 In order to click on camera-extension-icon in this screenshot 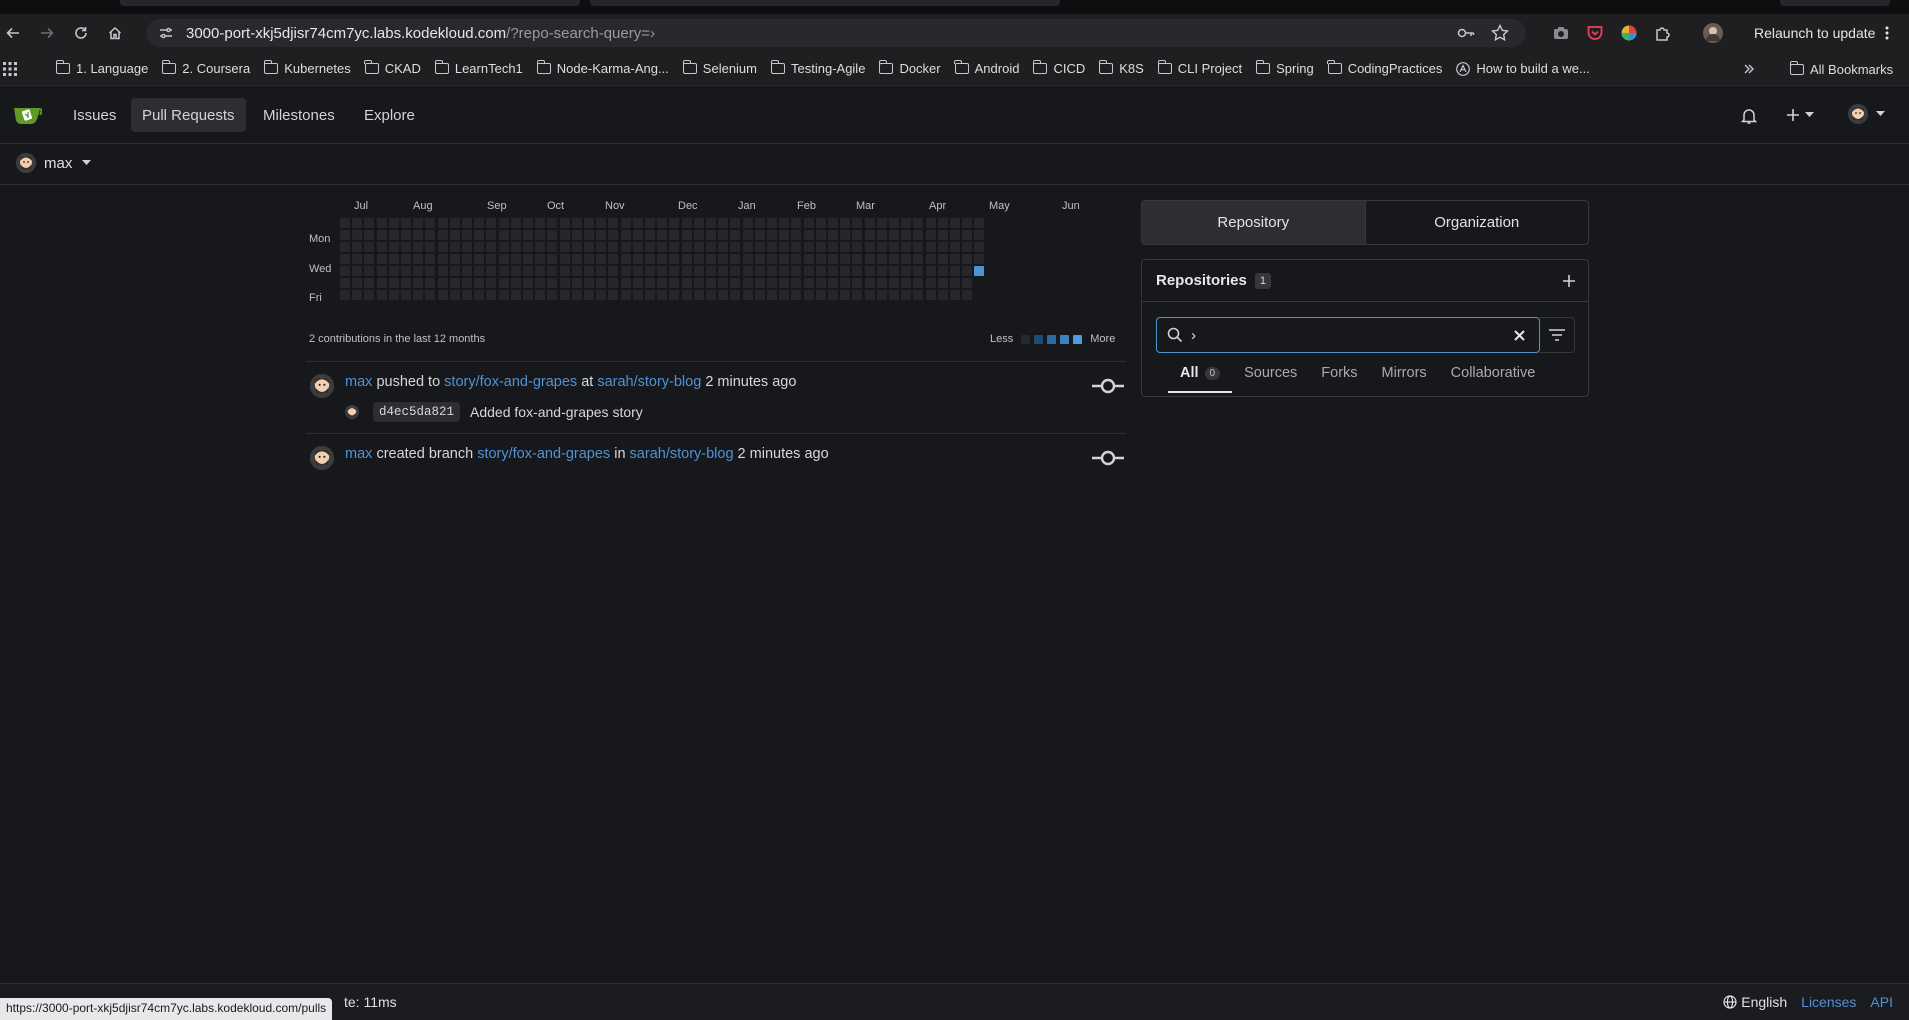, I will do `click(1561, 33)`.